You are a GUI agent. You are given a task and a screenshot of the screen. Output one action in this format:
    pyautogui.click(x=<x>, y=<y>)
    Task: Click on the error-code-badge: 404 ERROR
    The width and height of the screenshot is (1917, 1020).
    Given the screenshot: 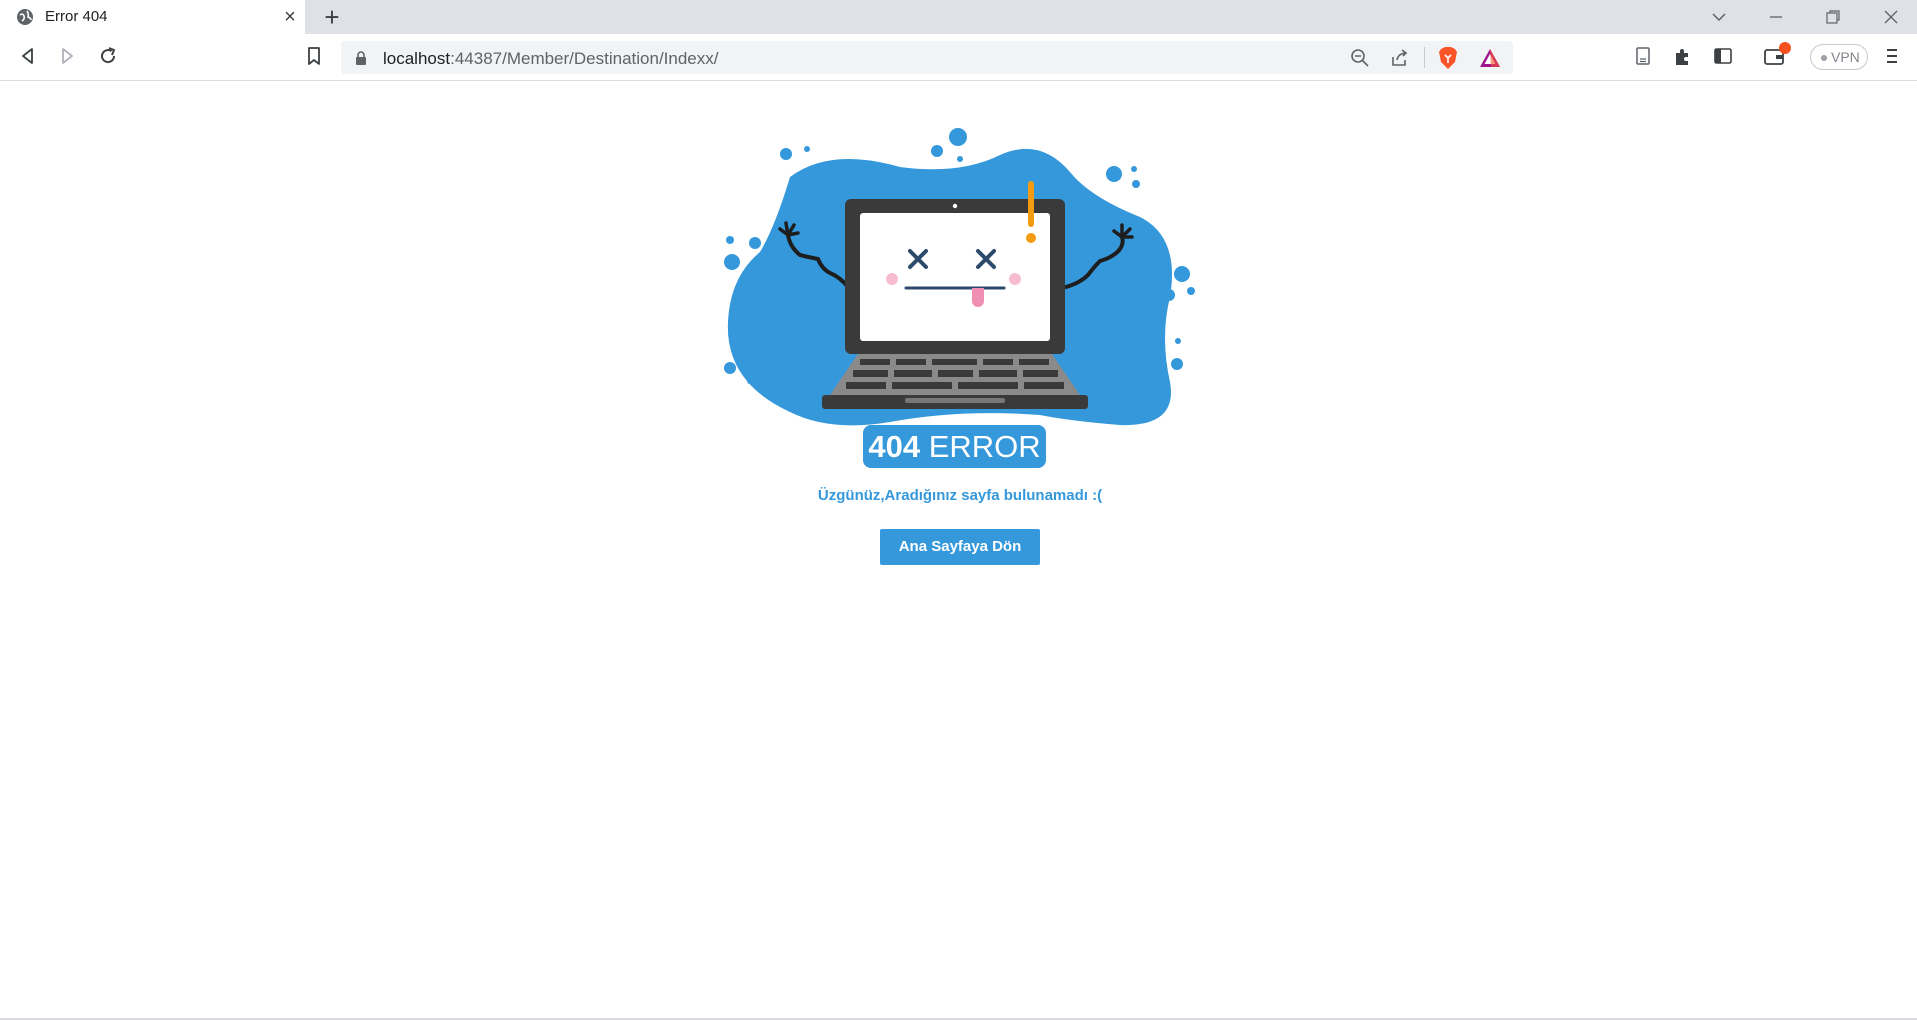 What is the action you would take?
    pyautogui.click(x=954, y=446)
    